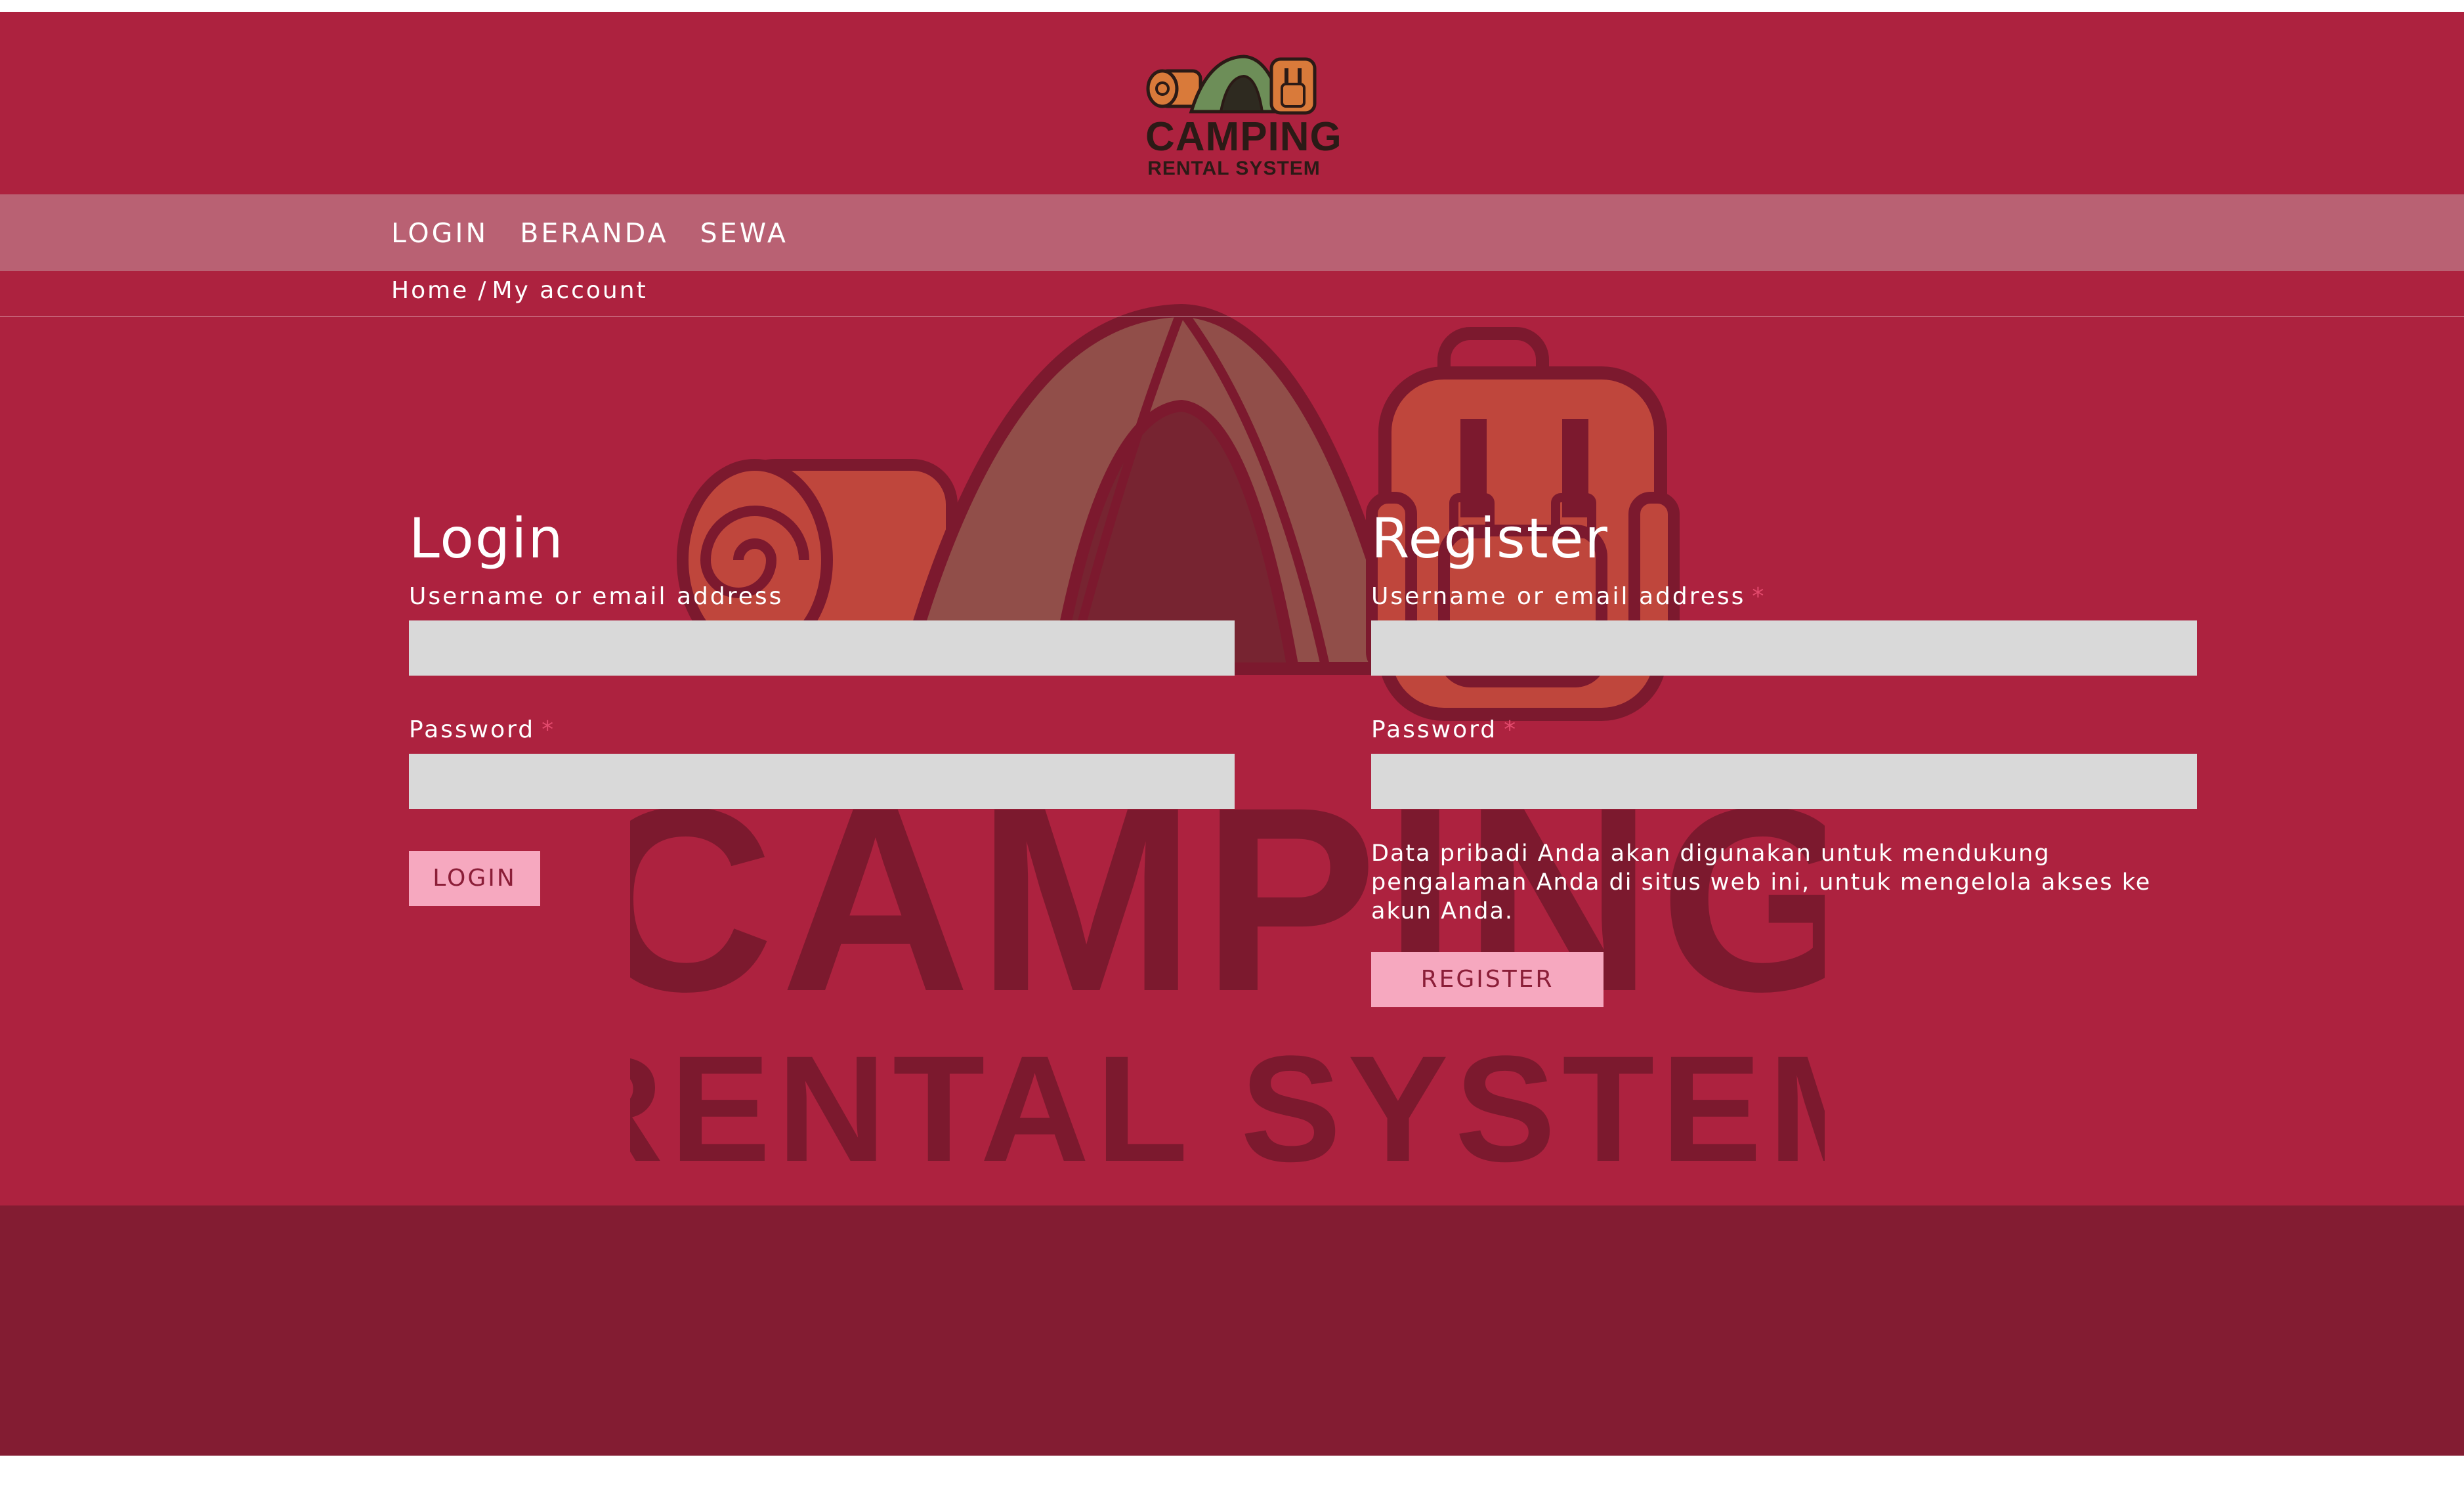 The height and width of the screenshot is (1497, 2464). Describe the element at coordinates (440, 233) in the screenshot. I see `nav-item-login: LOGIN` at that location.